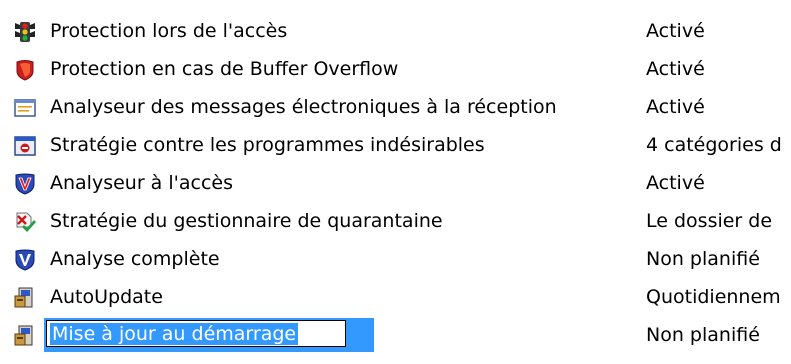  What do you see at coordinates (224, 69) in the screenshot?
I see `item-name: Protection en cas de Buffer Overflow` at bounding box center [224, 69].